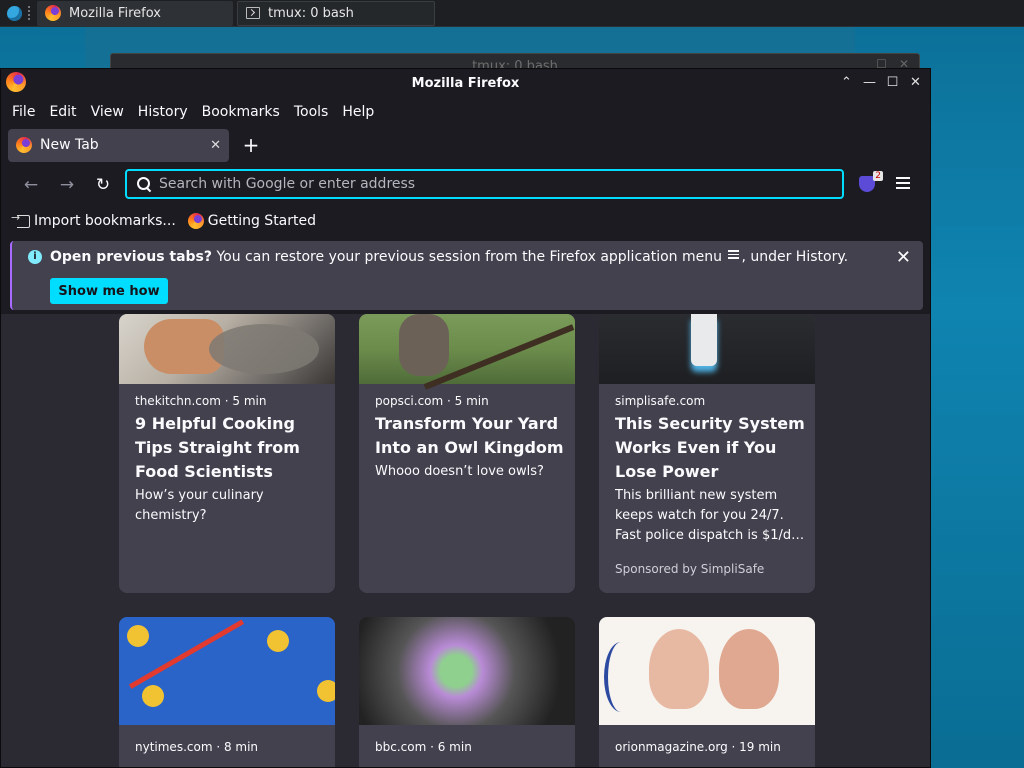  I want to click on forward-button: →, so click(67, 185).